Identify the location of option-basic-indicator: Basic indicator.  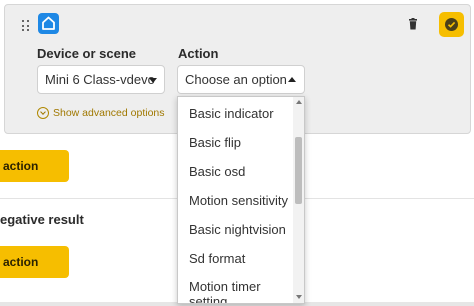
(236, 113).